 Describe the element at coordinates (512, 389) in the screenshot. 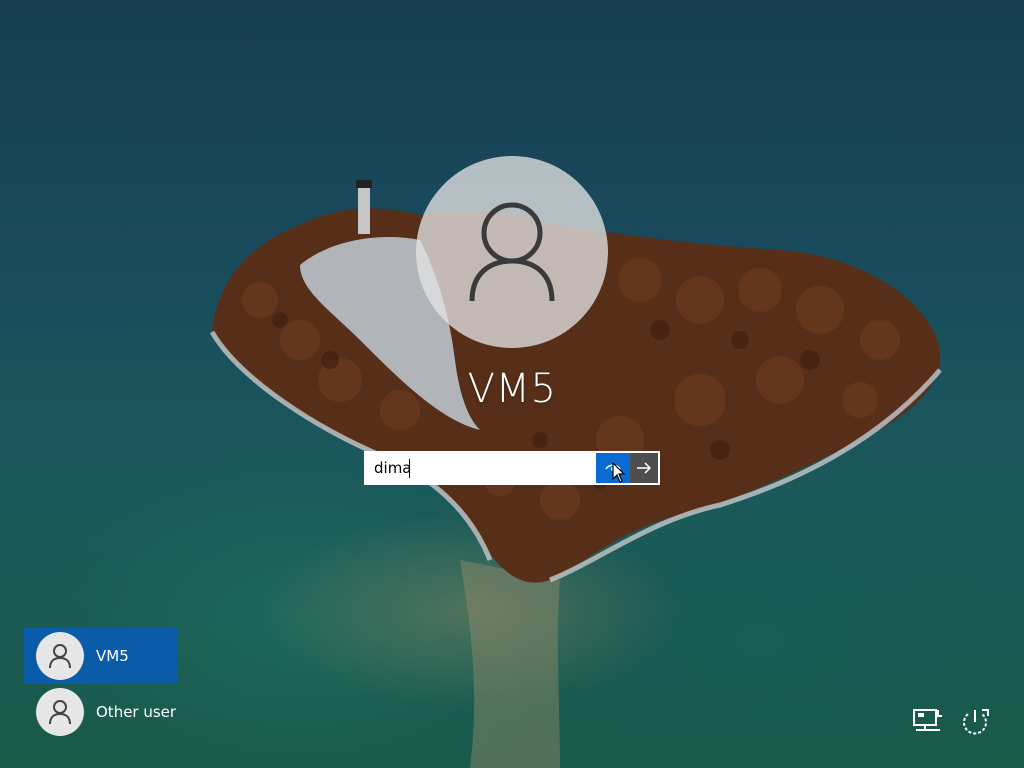

I see `account-name: VM5` at that location.